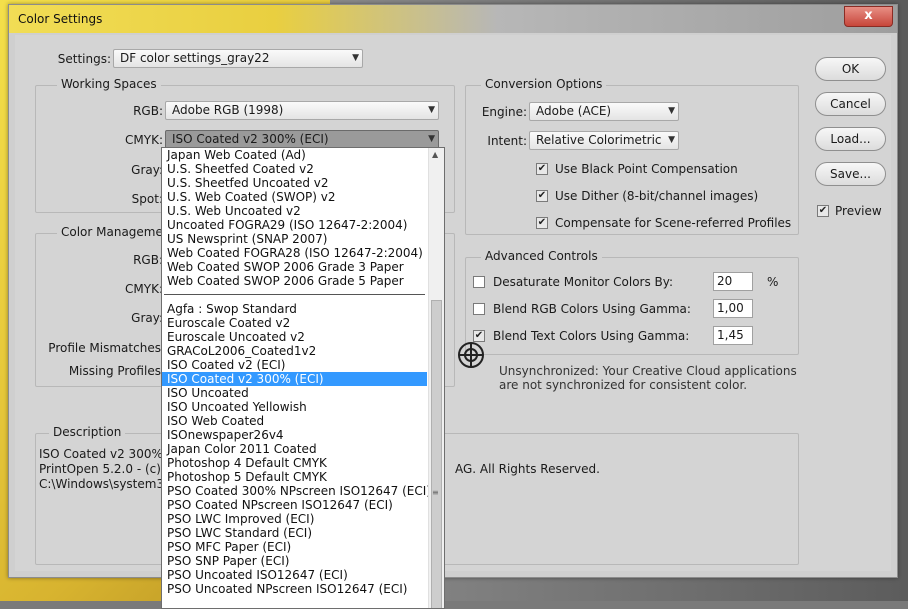 Image resolution: width=908 pixels, height=609 pixels. I want to click on description-title: Description, so click(87, 432).